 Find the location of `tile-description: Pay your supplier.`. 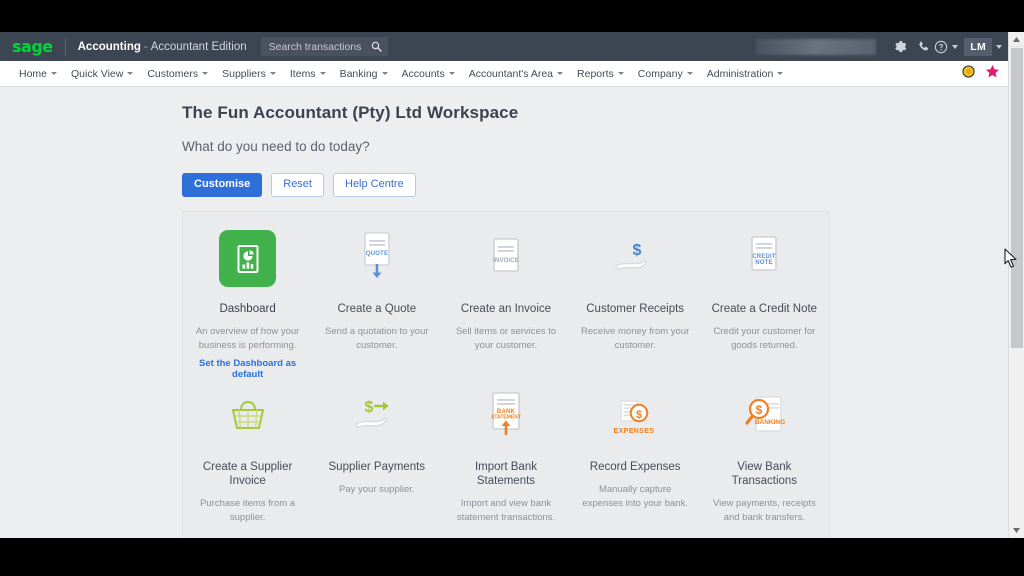

tile-description: Pay your supplier. is located at coordinates (377, 489).